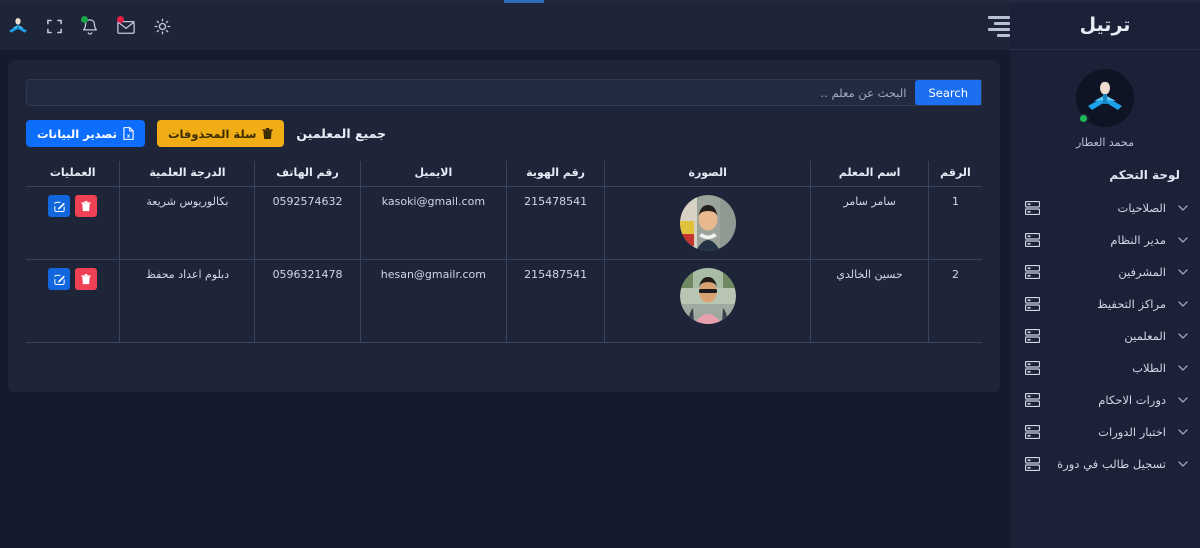 This screenshot has height=548, width=1200. What do you see at coordinates (1132, 400) in the screenshot?
I see `sidebar-item-label: دورات الاحكام` at bounding box center [1132, 400].